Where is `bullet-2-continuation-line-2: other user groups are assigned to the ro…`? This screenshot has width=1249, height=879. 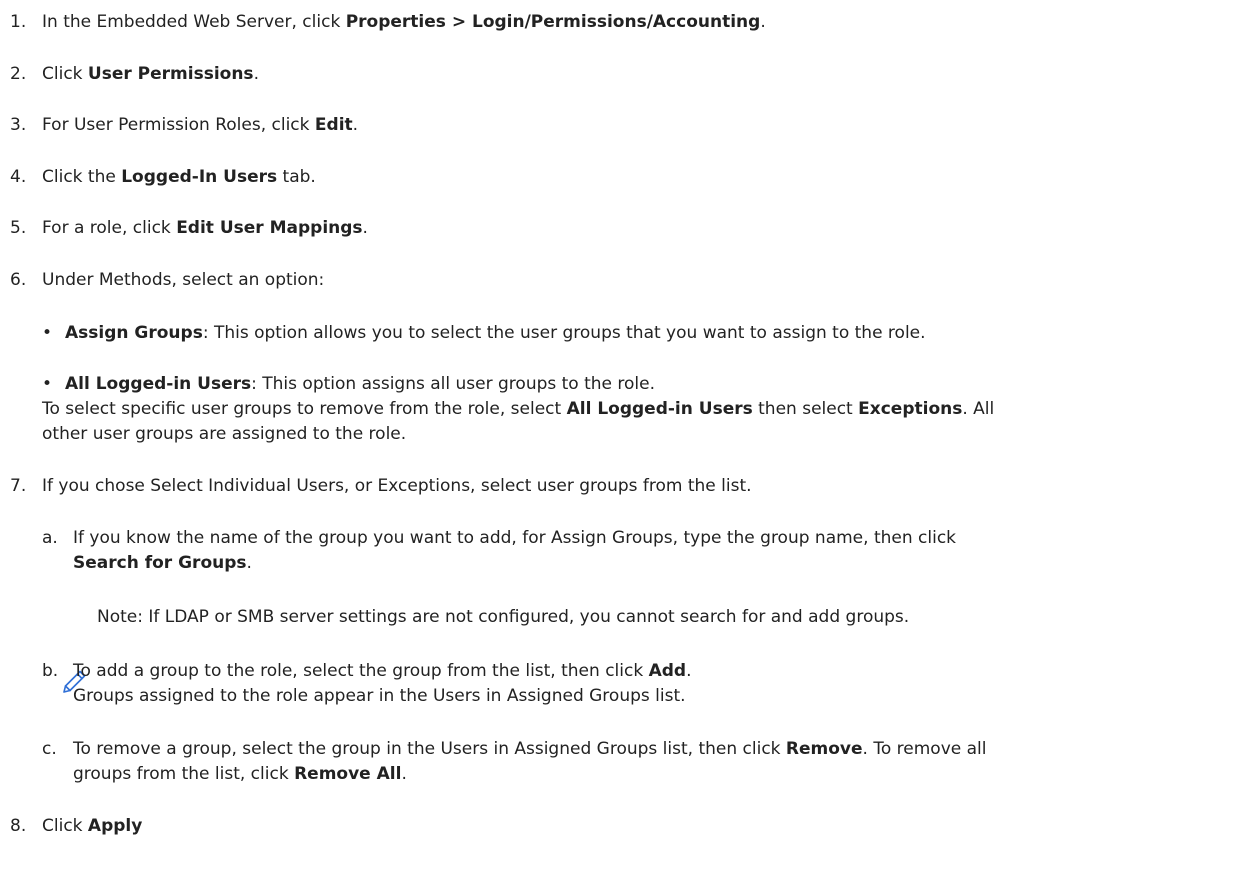 bullet-2-continuation-line-2: other user groups are assigned to the ro… is located at coordinates (224, 434).